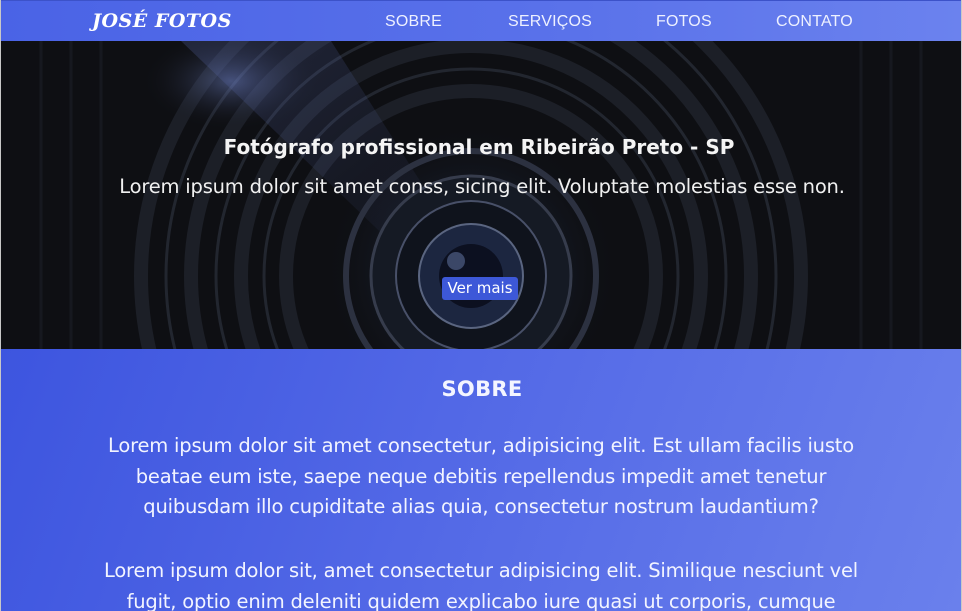 The height and width of the screenshot is (611, 962). Describe the element at coordinates (481, 20) in the screenshot. I see `navbar: JOSÉ FOTOS SOBRE SERVIÇOS FOTOS CONTATO` at that location.